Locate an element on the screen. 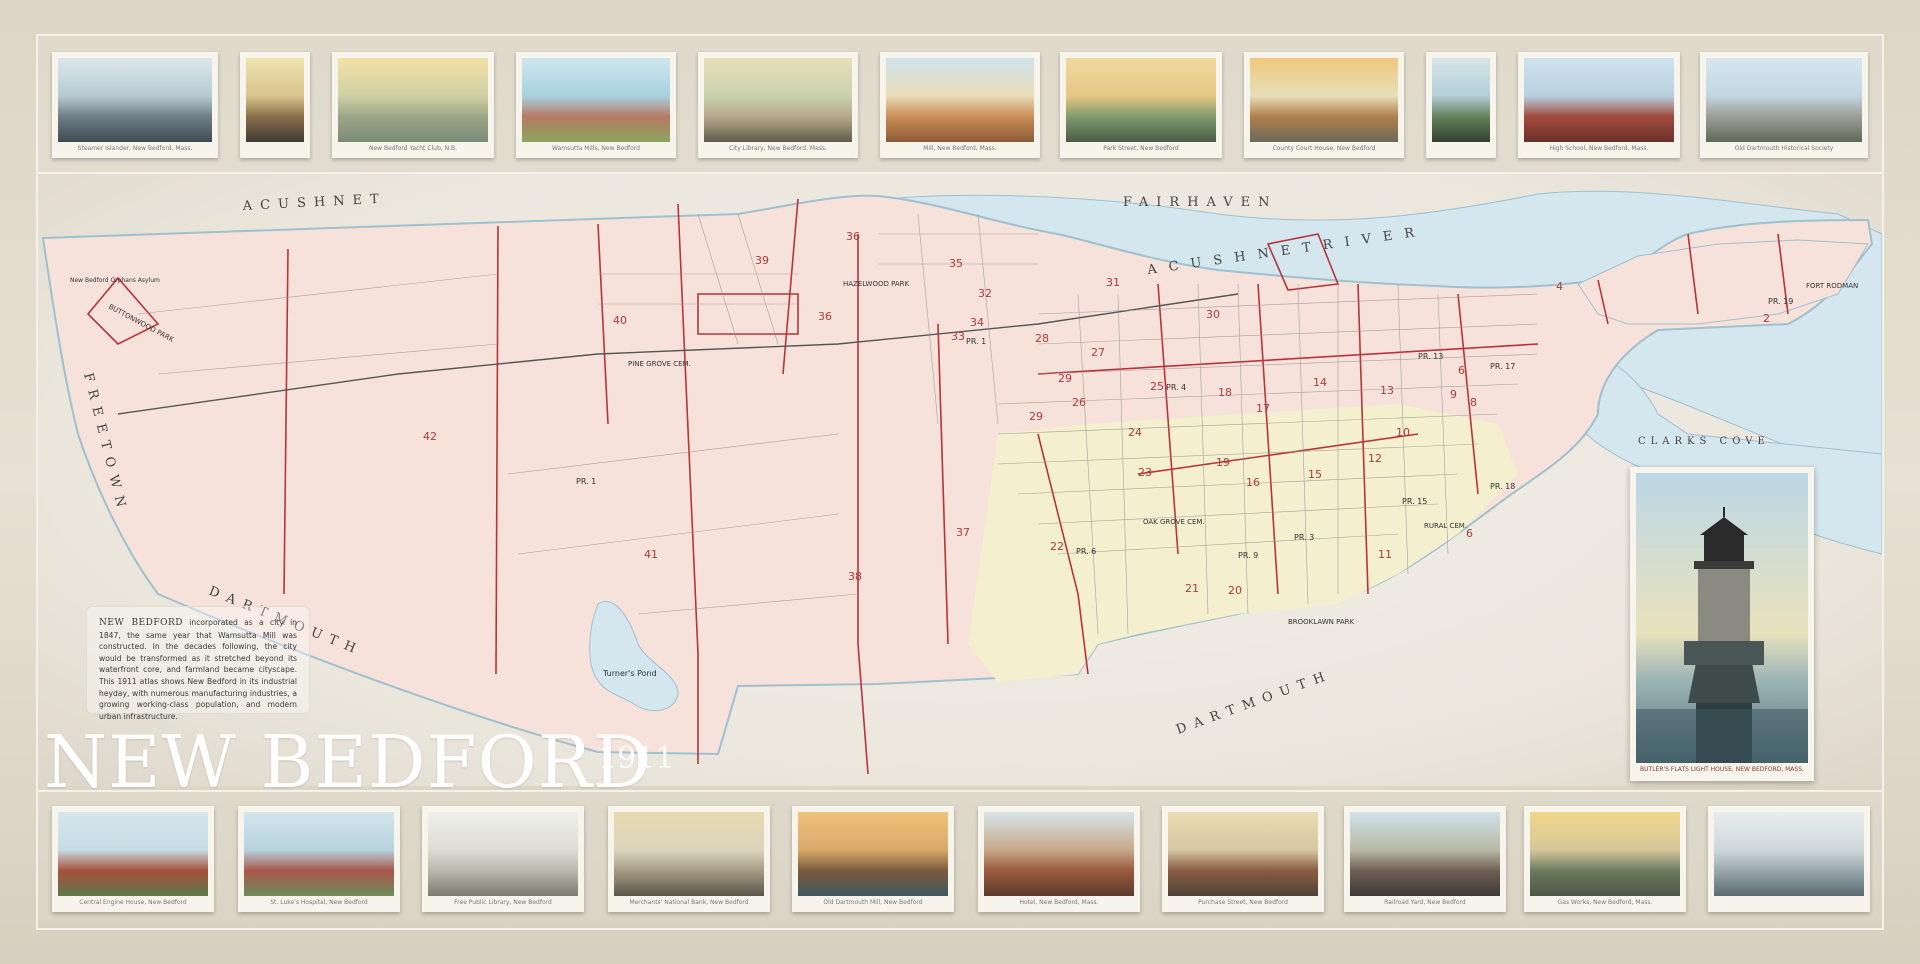  lighthouse-photo is located at coordinates (1722, 618).